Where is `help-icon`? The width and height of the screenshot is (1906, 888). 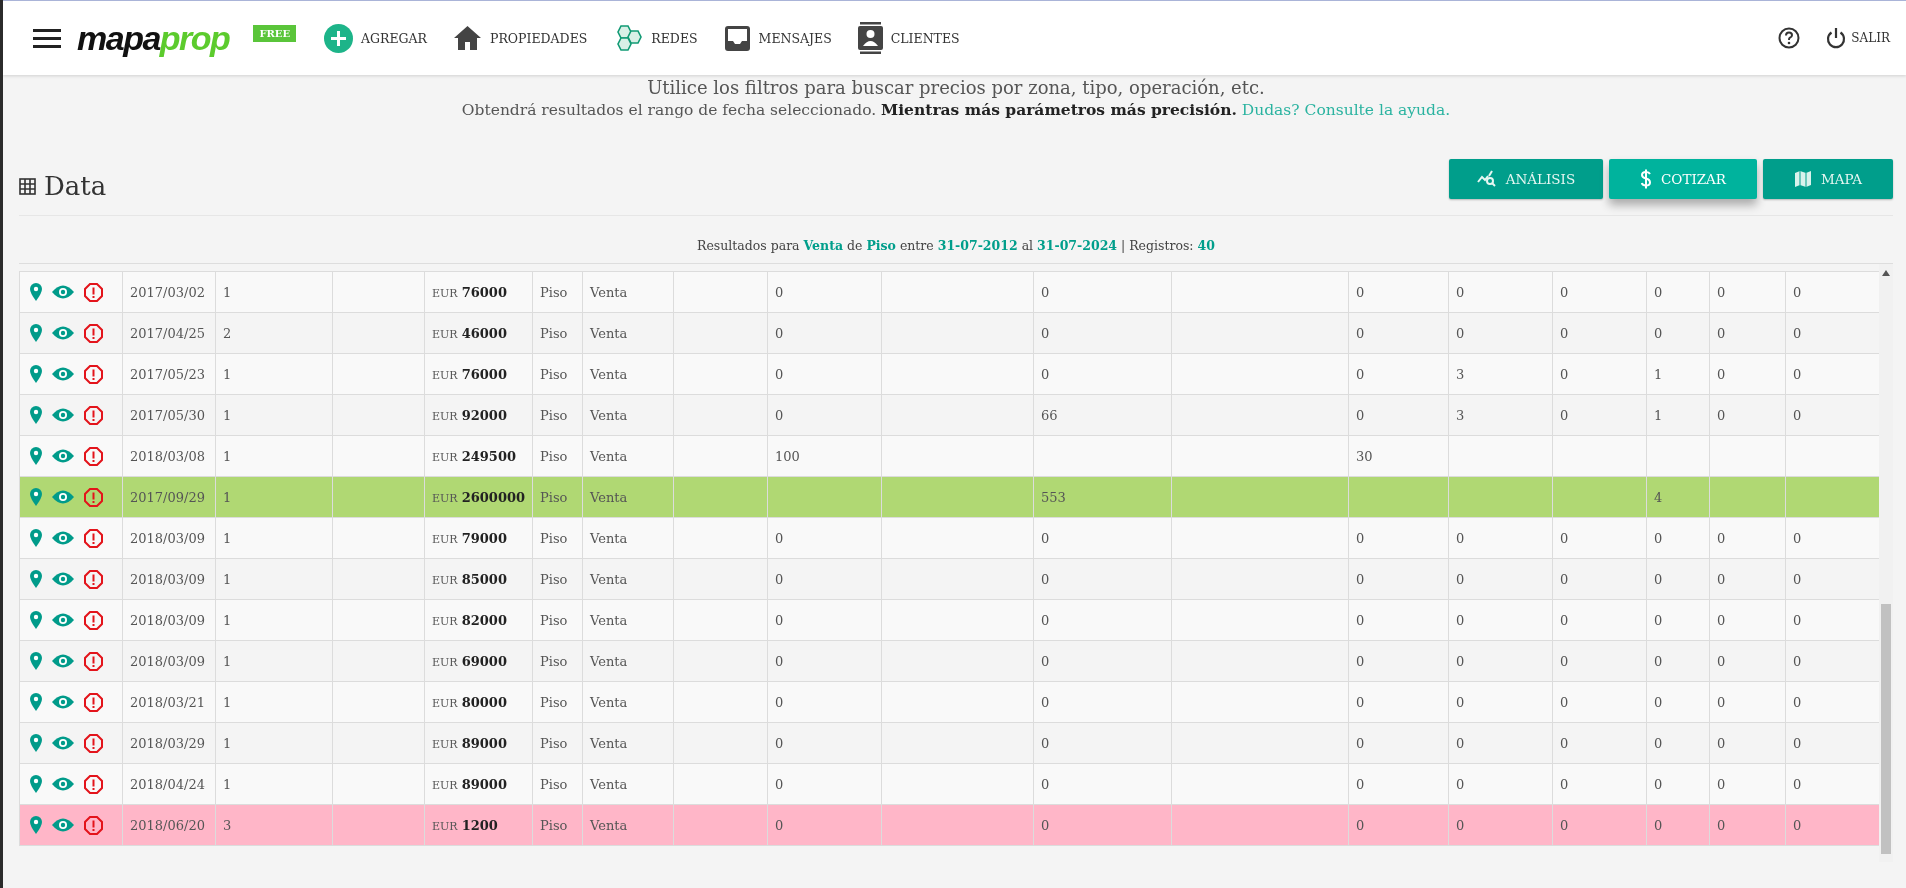
help-icon is located at coordinates (1789, 38).